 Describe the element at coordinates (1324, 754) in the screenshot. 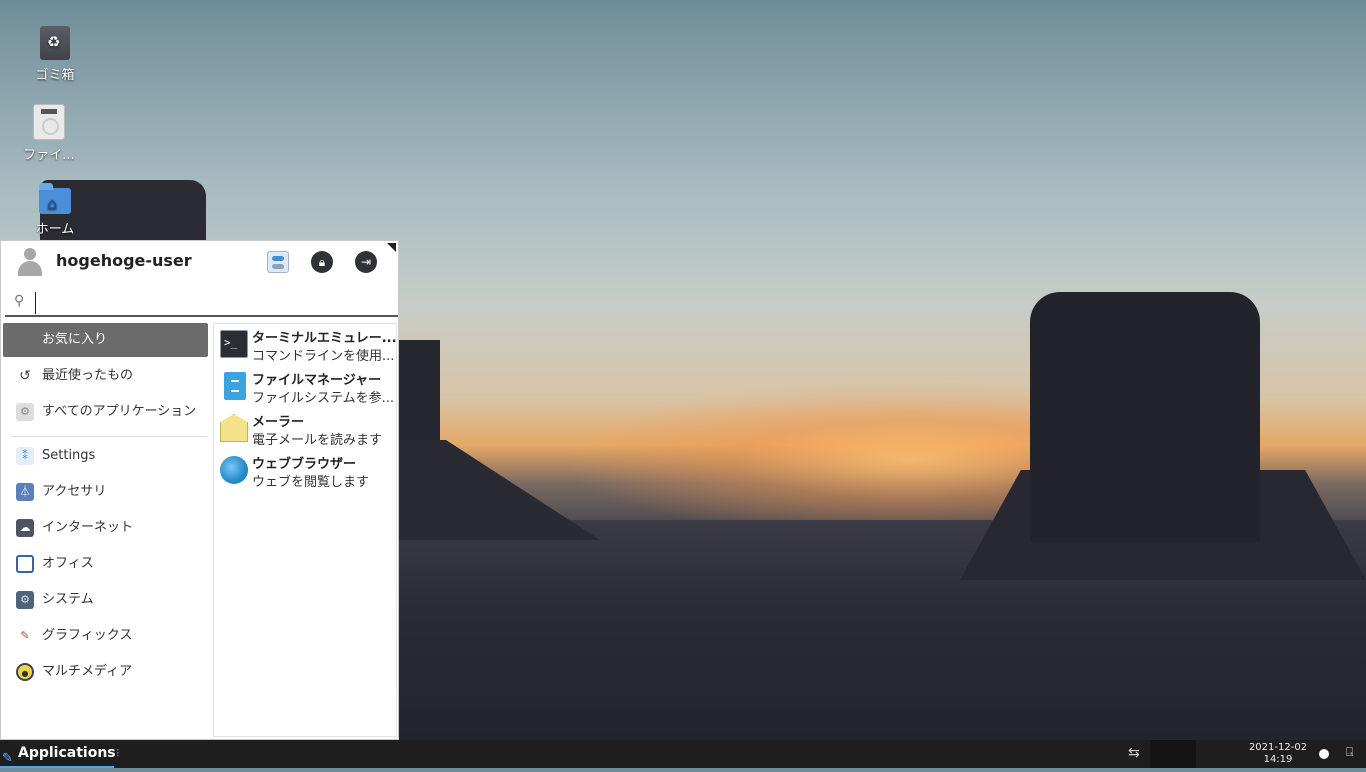

I see `notification-icon` at that location.